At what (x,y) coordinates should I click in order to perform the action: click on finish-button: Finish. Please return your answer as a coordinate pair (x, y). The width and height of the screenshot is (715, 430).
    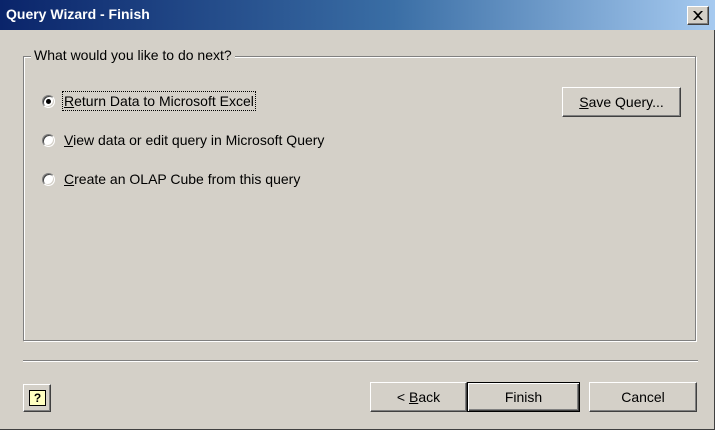
    Looking at the image, I should click on (523, 397).